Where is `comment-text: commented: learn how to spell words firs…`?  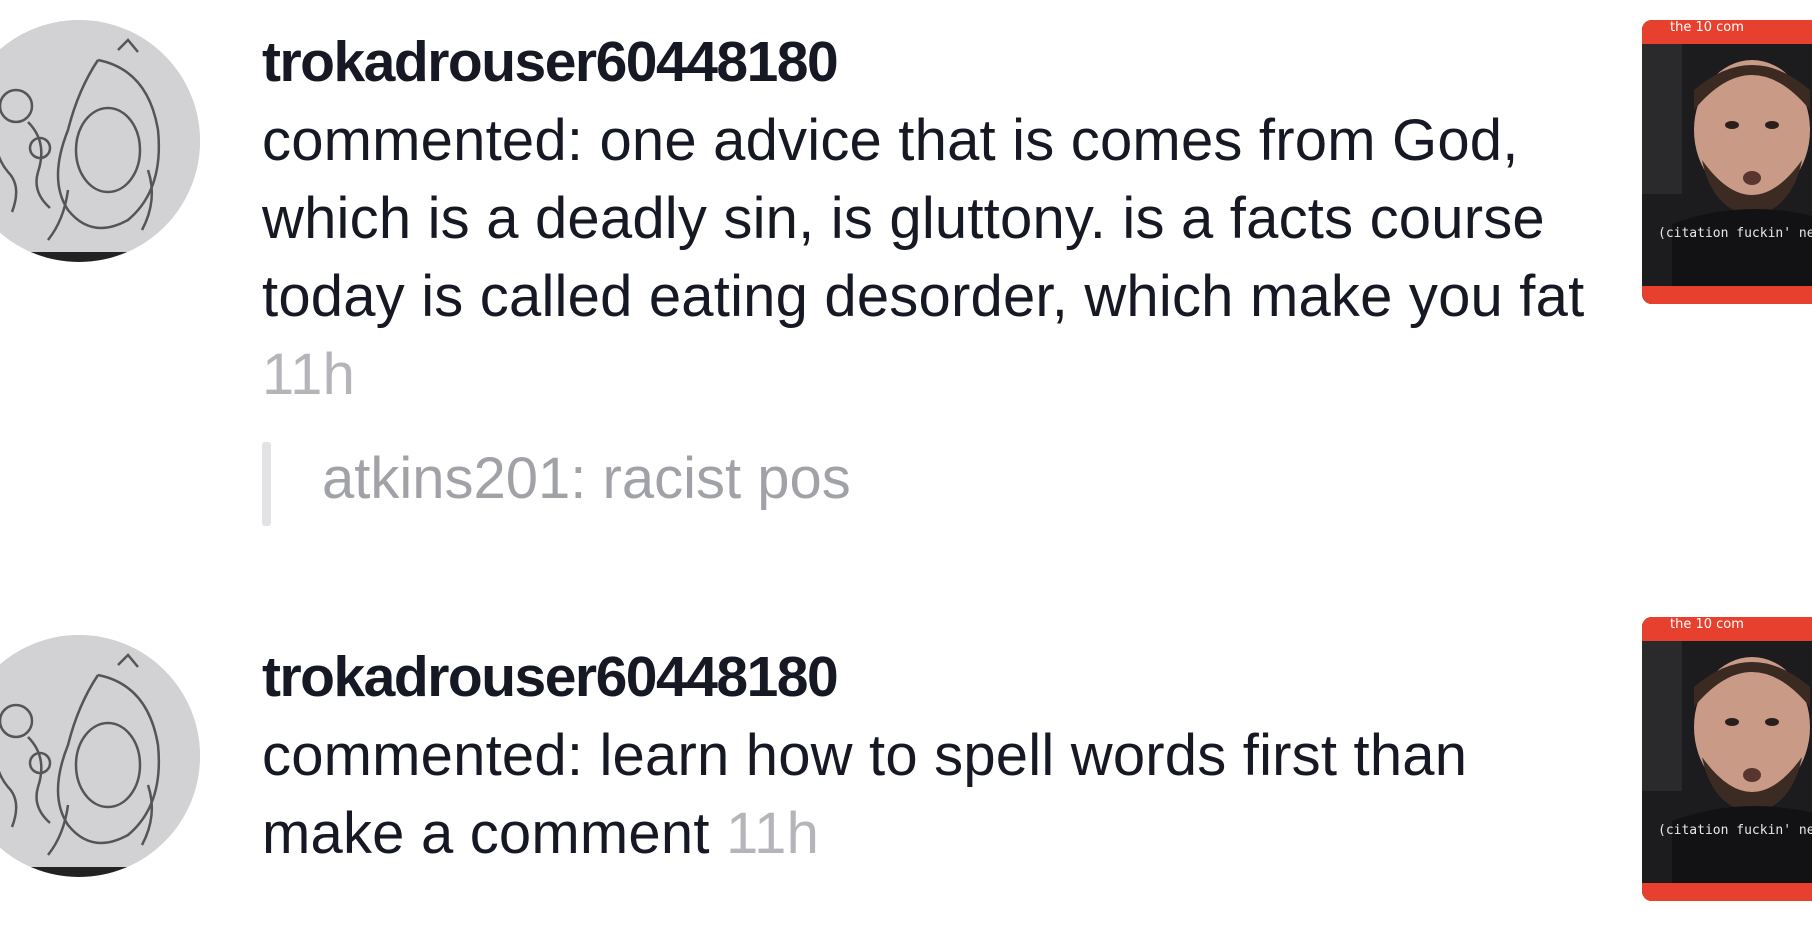
comment-text: commented: learn how to spell words firs… is located at coordinates (927, 795).